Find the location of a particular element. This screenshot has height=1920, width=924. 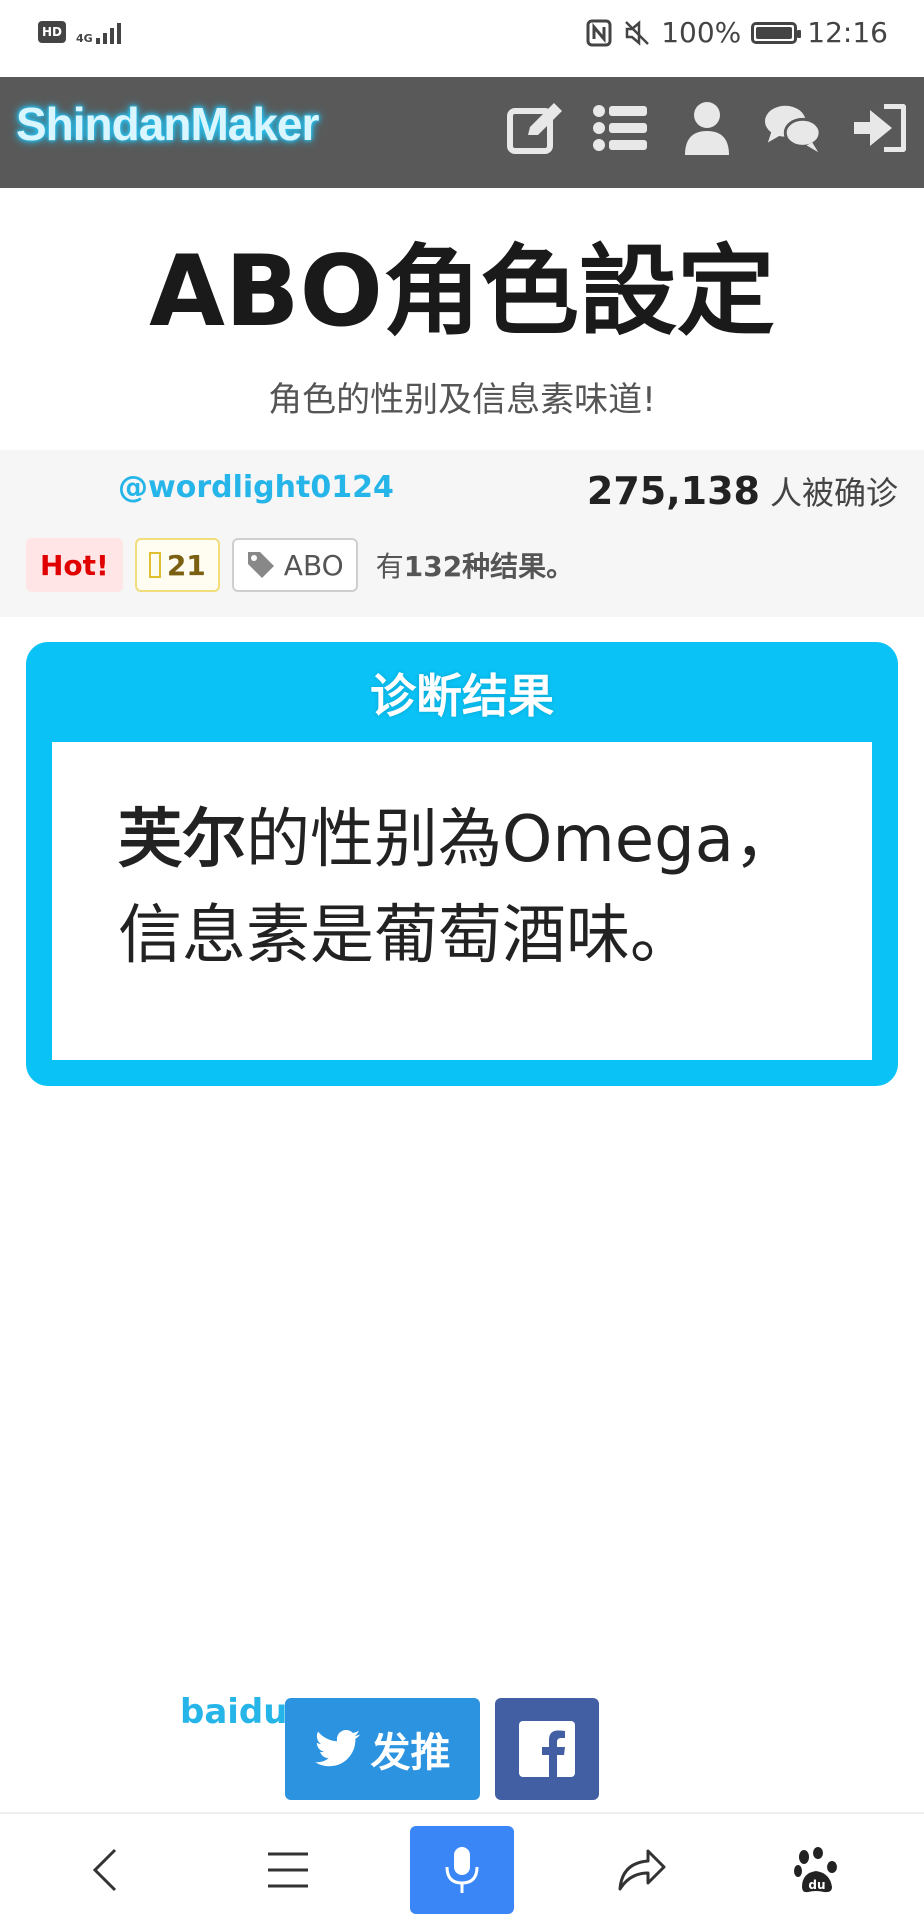

site-logo: ShindanMaker is located at coordinates (167, 124).